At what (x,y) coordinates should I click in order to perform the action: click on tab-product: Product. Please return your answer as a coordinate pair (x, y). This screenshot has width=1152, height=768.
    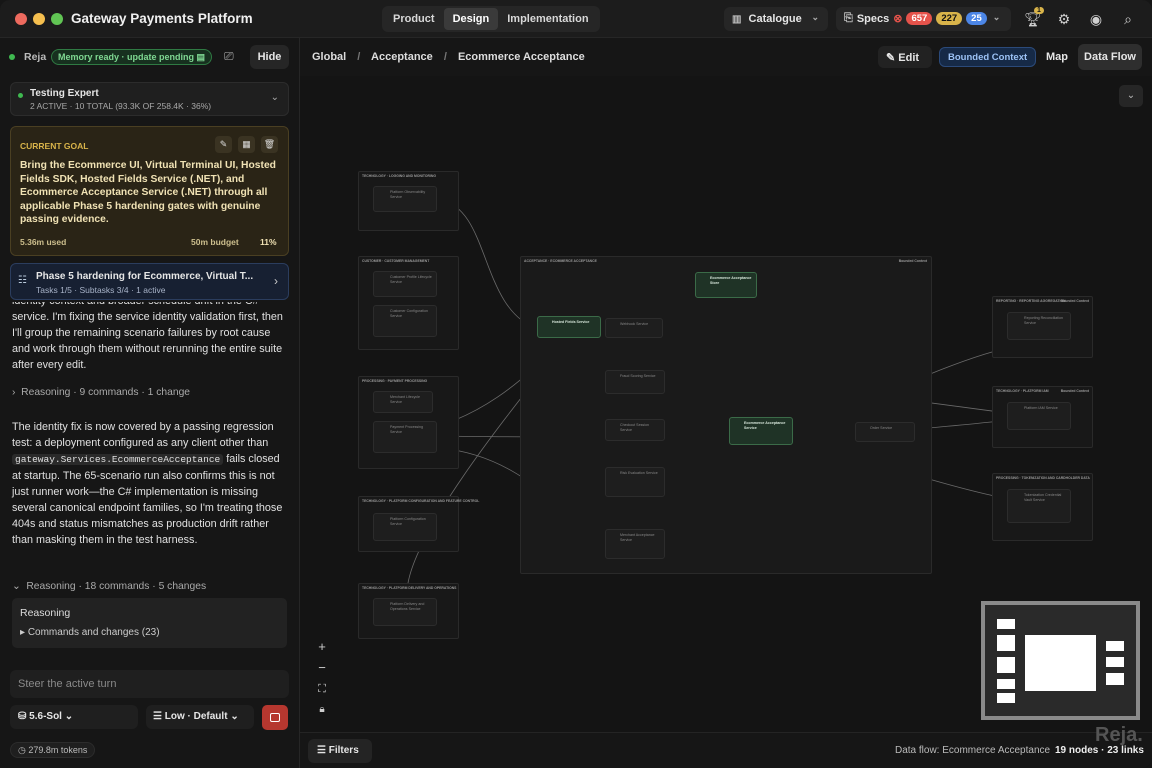
    Looking at the image, I should click on (414, 19).